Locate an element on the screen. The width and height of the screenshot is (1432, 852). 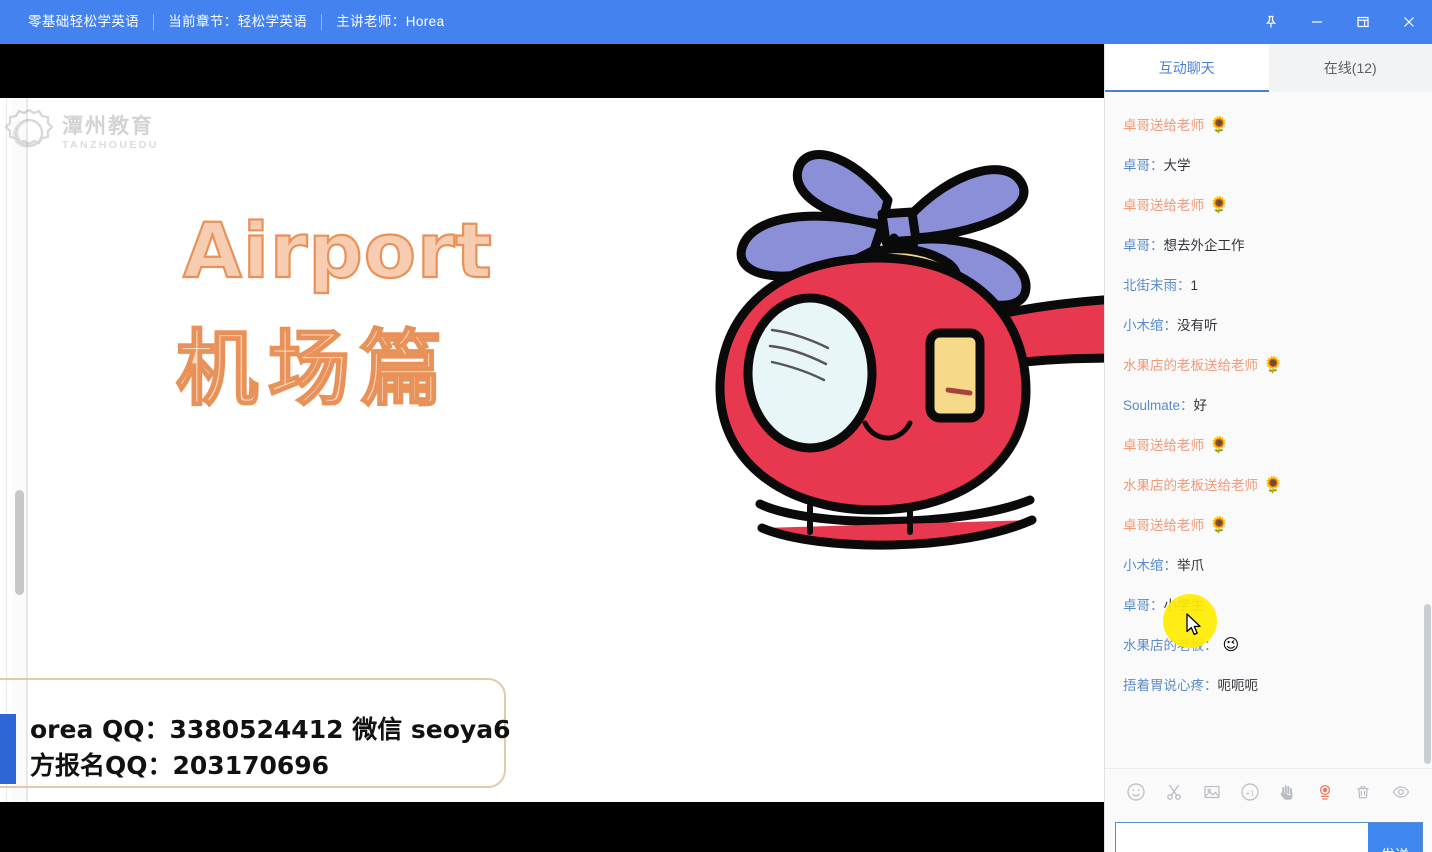
chat-message-text: 大学 is located at coordinates (1177, 165).